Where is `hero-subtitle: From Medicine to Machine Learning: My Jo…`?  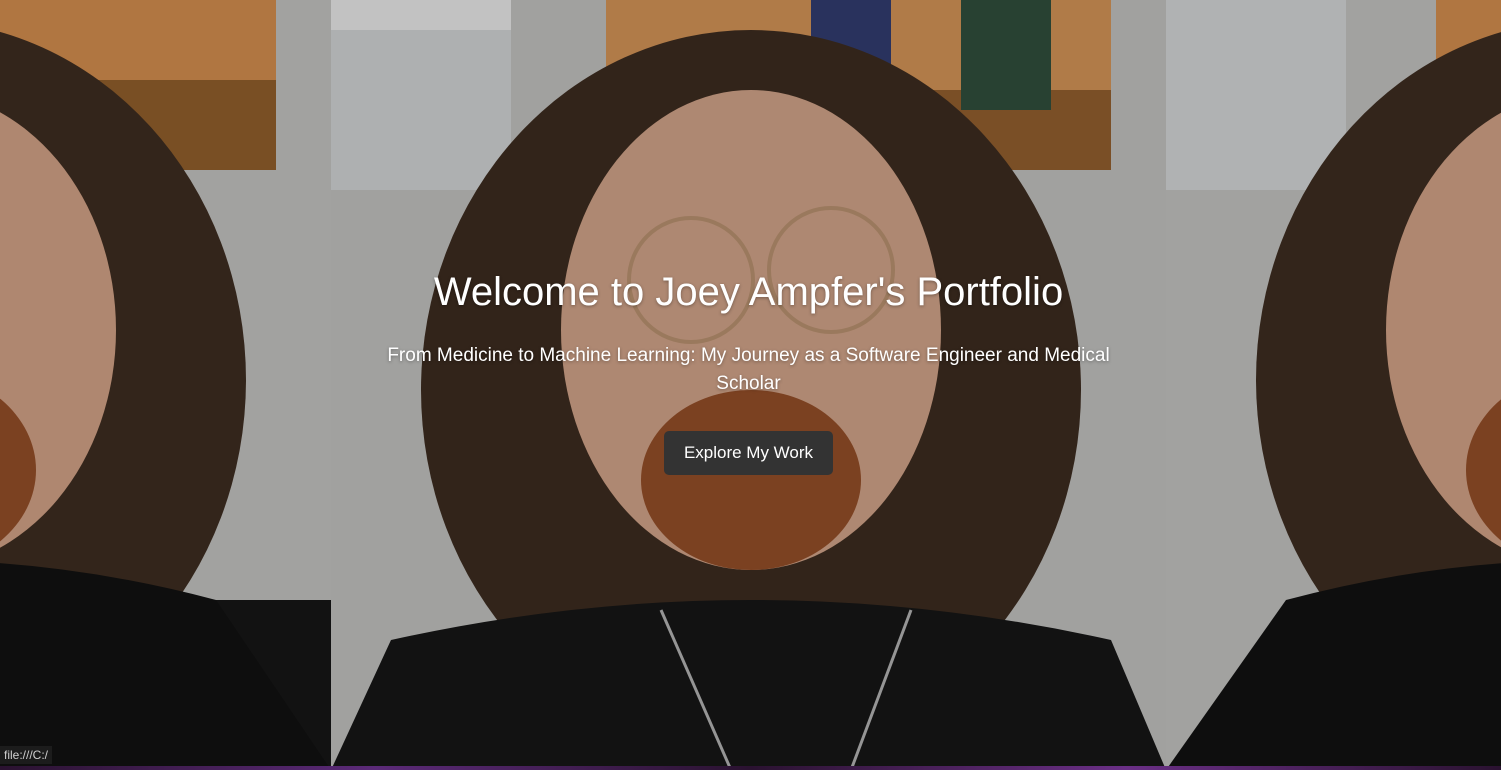
hero-subtitle: From Medicine to Machine Learning: My Jo… is located at coordinates (748, 369).